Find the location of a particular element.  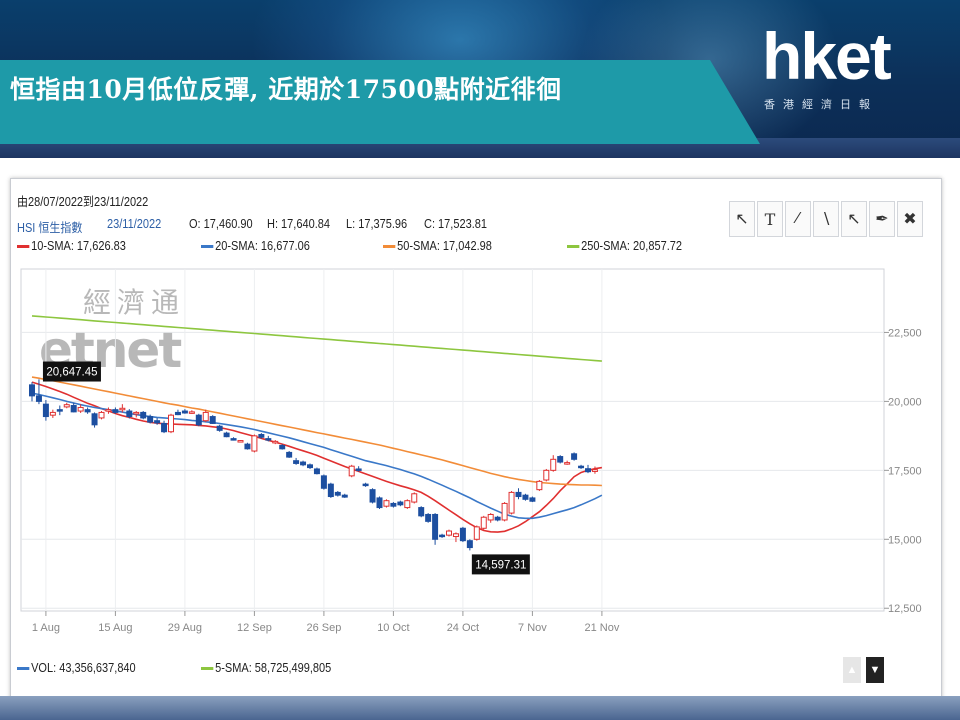

volume-swatch is located at coordinates (23, 669).